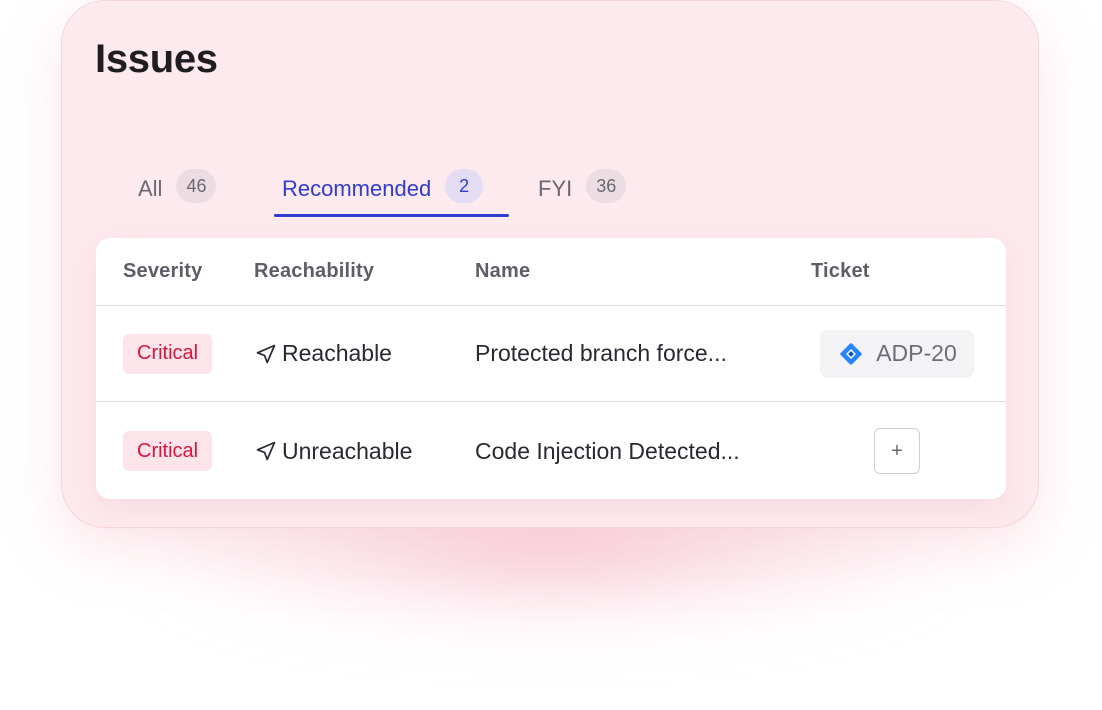 Image resolution: width=1102 pixels, height=710 pixels. I want to click on tab-all-count: 46, so click(196, 186).